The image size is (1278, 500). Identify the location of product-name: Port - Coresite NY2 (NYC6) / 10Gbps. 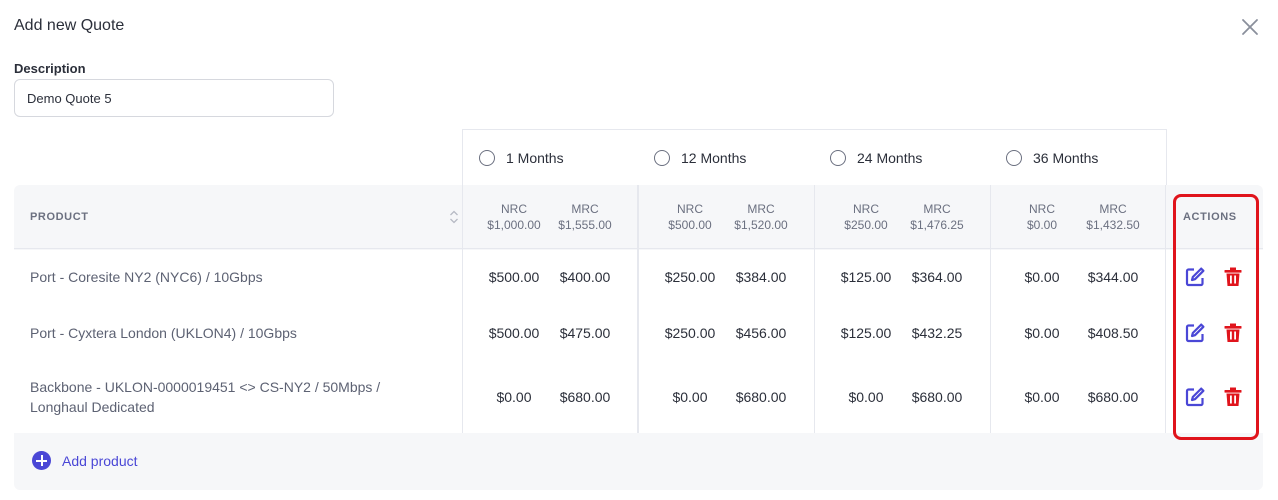
(146, 277).